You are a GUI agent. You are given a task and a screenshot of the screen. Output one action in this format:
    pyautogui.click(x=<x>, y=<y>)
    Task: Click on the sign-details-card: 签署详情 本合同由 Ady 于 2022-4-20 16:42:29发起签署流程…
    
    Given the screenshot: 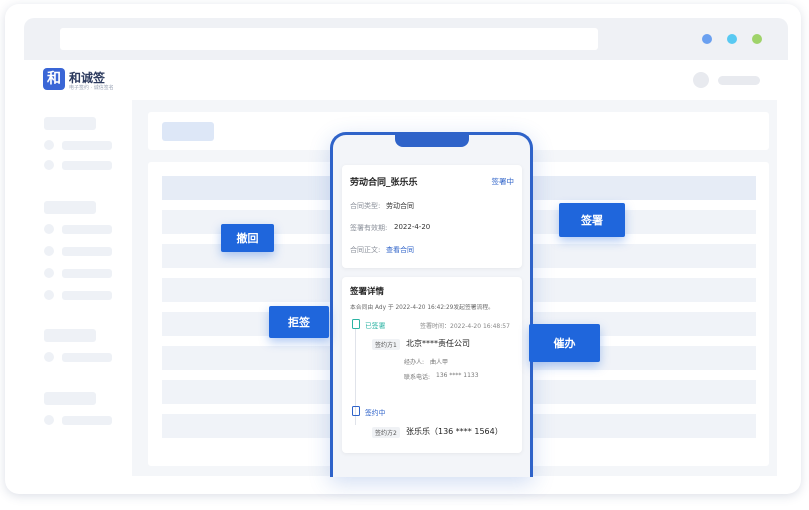 What is the action you would take?
    pyautogui.click(x=432, y=365)
    